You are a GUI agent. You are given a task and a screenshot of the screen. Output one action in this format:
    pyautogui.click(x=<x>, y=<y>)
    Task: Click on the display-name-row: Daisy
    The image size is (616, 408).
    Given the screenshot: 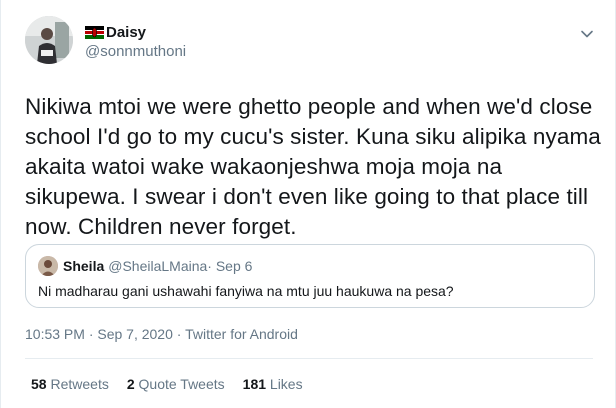 What is the action you would take?
    pyautogui.click(x=135, y=32)
    